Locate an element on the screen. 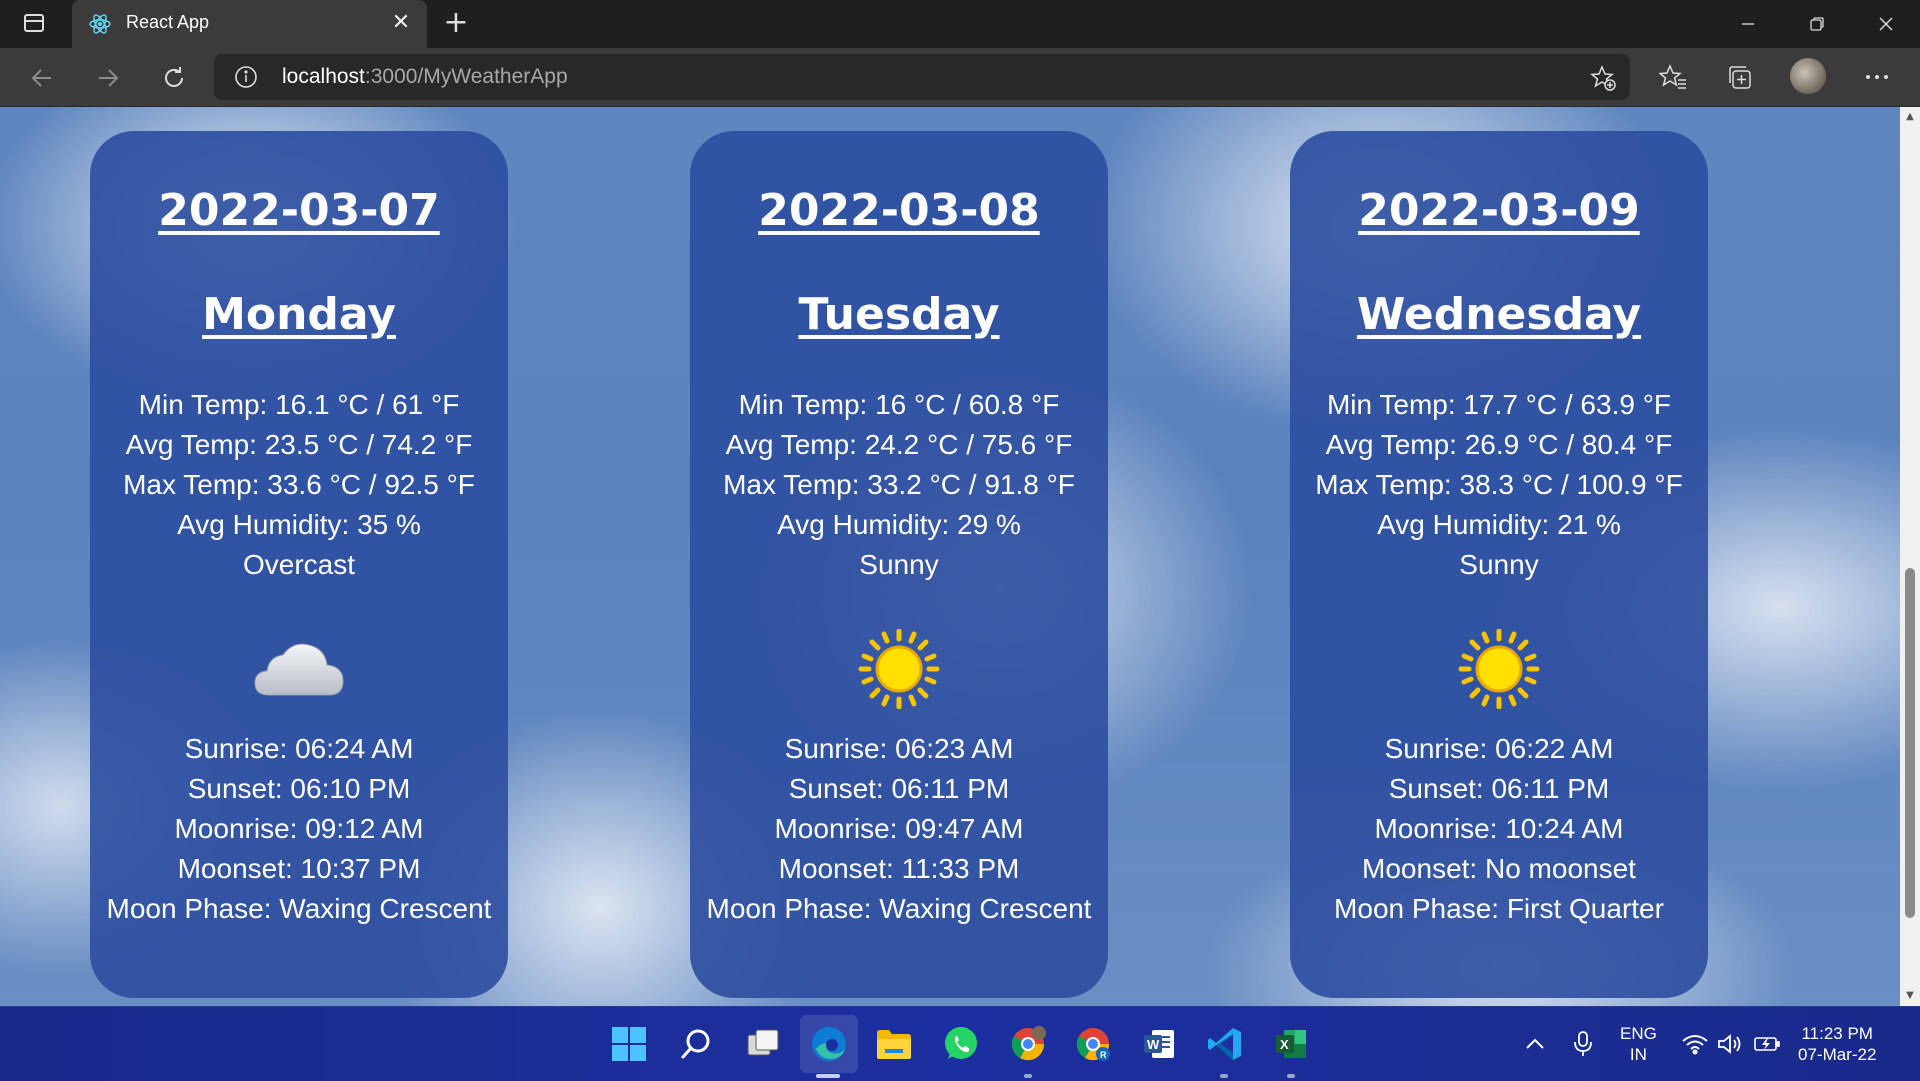 This screenshot has width=1920, height=1081. tab-title: React App is located at coordinates (168, 22).